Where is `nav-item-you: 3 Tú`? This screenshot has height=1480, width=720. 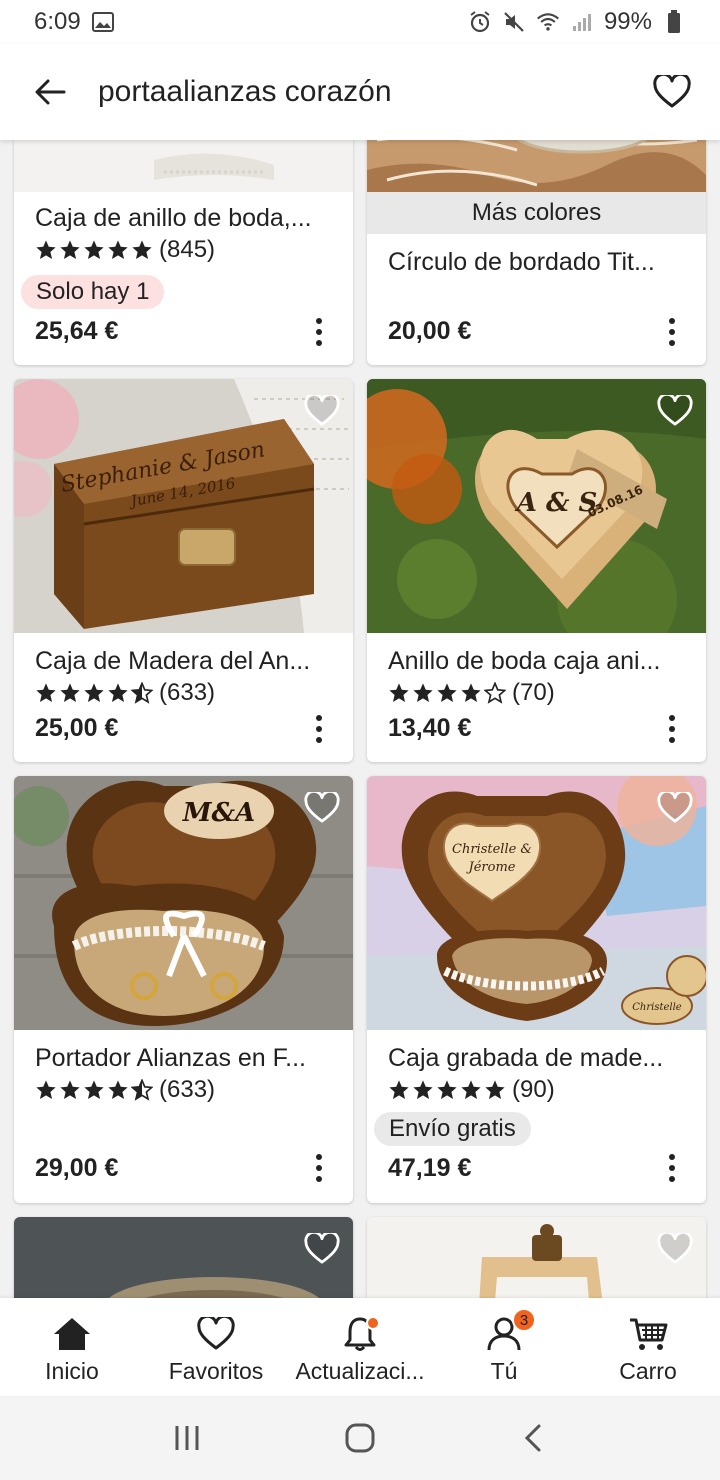 nav-item-you: 3 Tú is located at coordinates (504, 1347).